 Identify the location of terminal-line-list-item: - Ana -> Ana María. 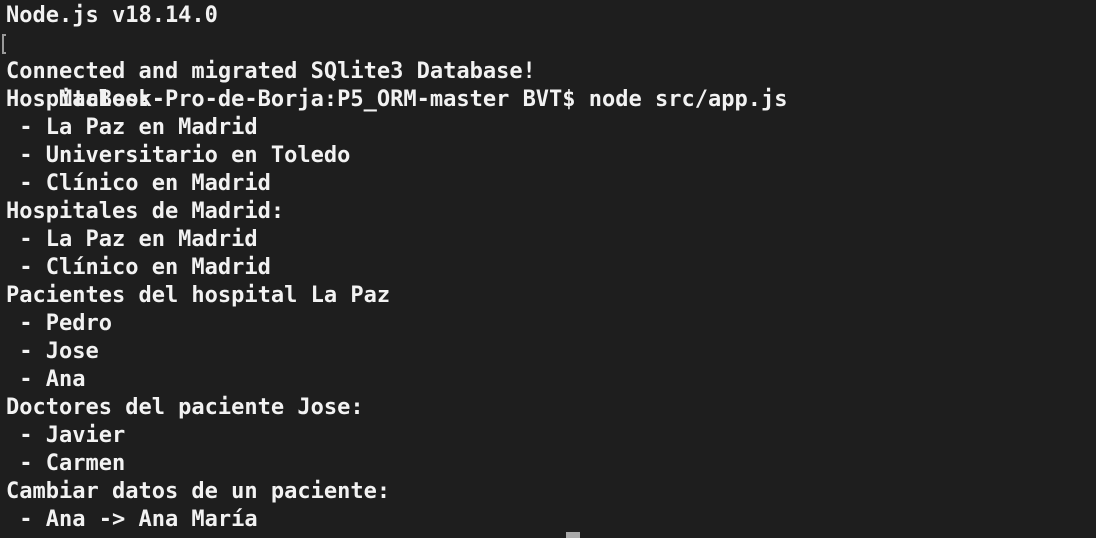
(132, 519).